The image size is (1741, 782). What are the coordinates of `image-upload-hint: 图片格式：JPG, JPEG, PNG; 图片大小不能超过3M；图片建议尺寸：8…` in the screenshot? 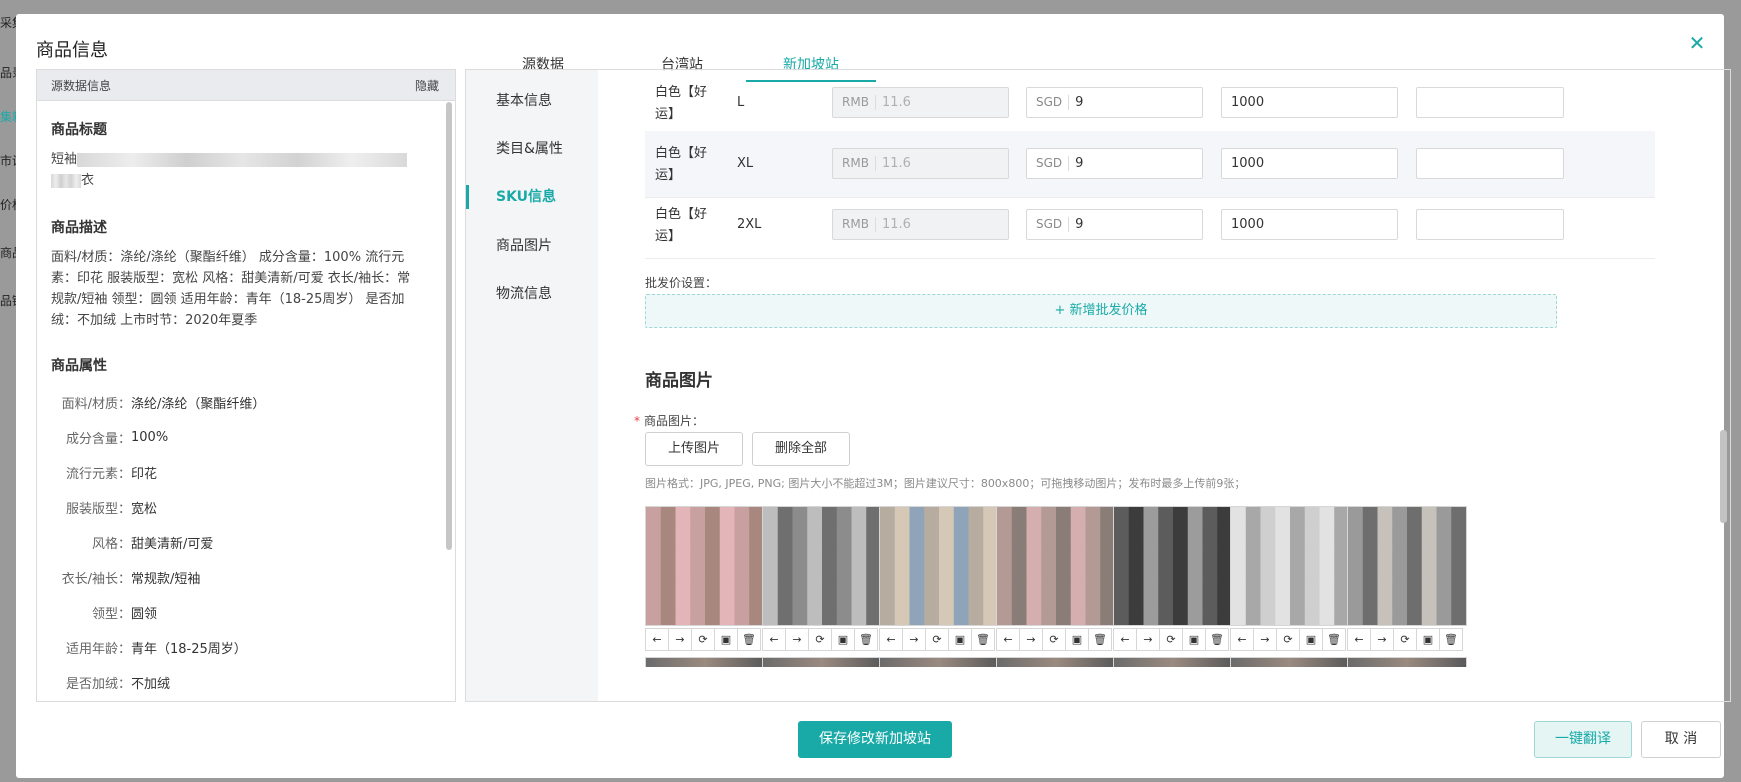 It's located at (945, 483).